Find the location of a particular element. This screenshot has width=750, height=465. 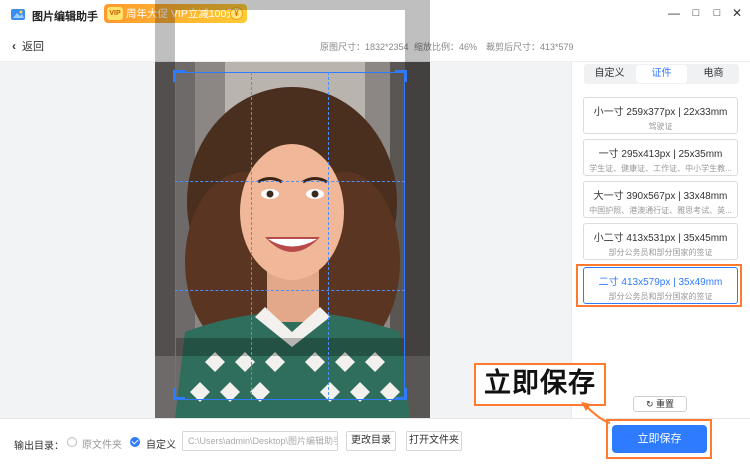

radio-custom-folder is located at coordinates (135, 442).